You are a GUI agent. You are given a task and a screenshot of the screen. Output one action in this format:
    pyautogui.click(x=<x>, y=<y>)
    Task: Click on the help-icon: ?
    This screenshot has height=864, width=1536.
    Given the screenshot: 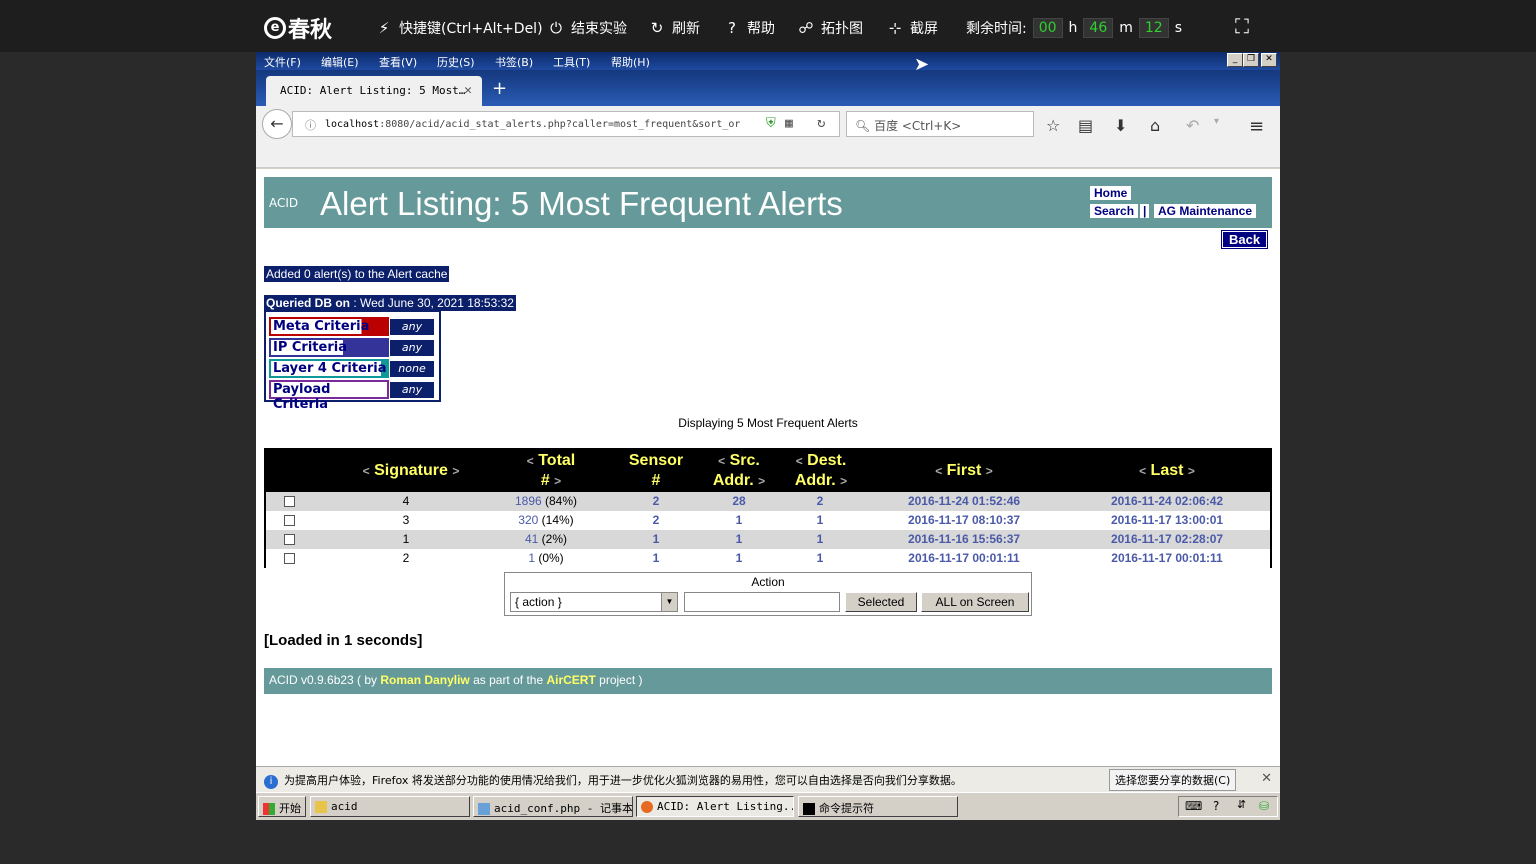 What is the action you would take?
    pyautogui.click(x=1216, y=806)
    